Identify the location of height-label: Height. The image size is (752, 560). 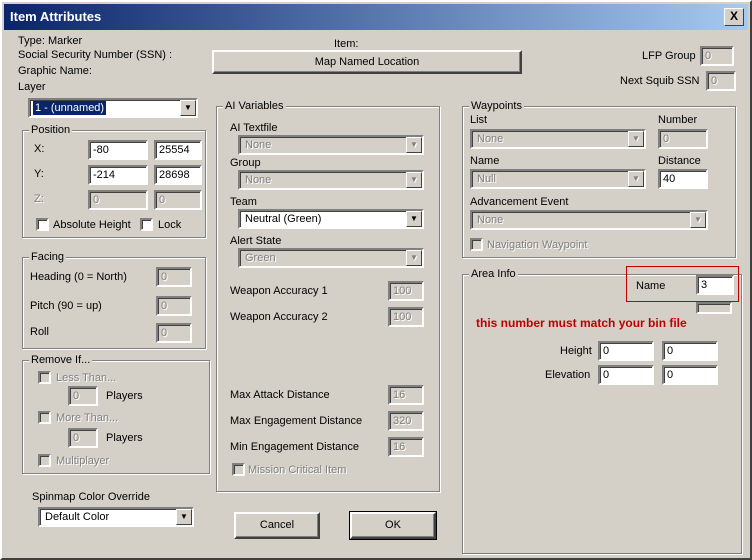
(576, 351).